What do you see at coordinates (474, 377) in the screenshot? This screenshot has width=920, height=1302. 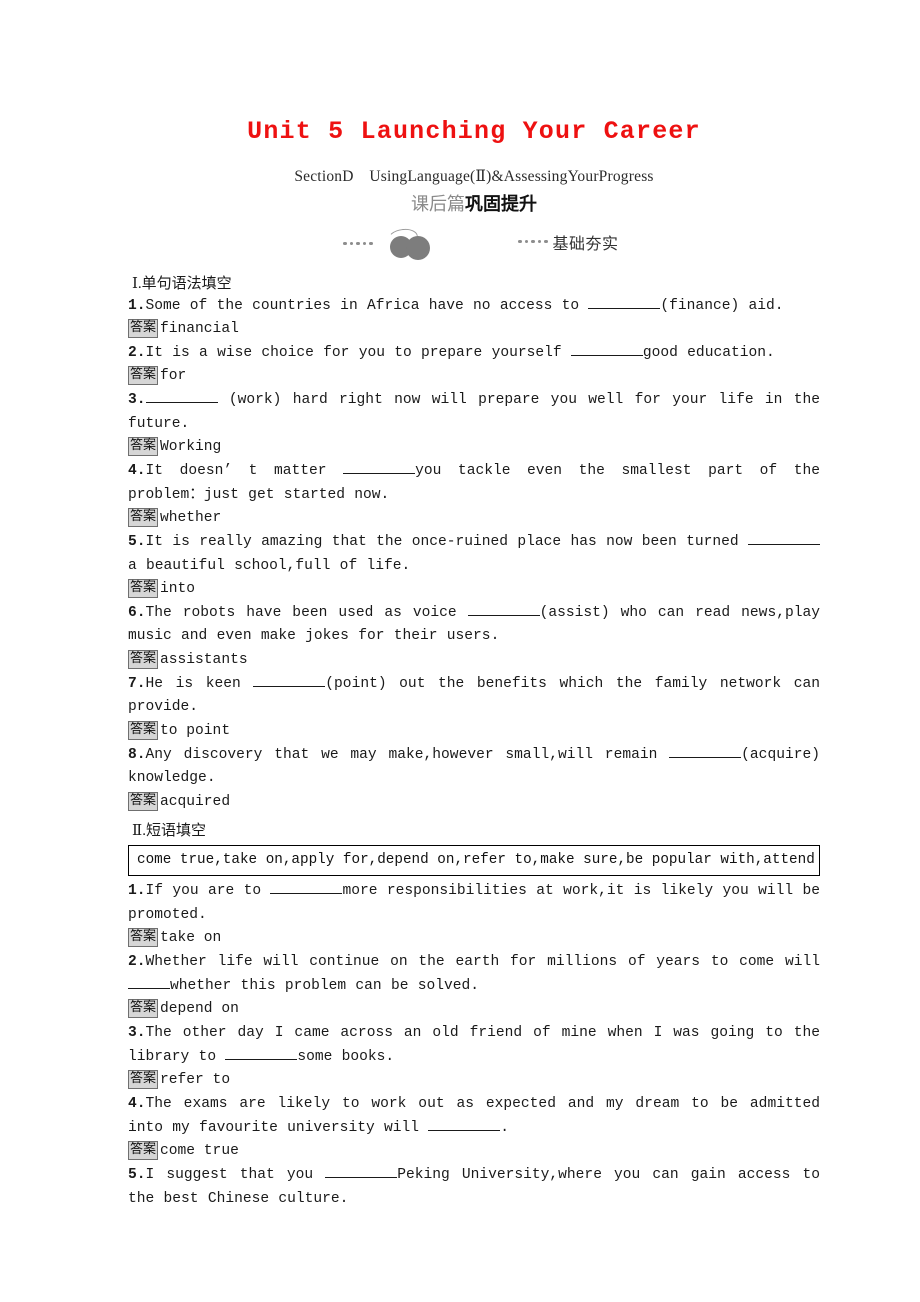 I see `answer-row: 答案 for` at bounding box center [474, 377].